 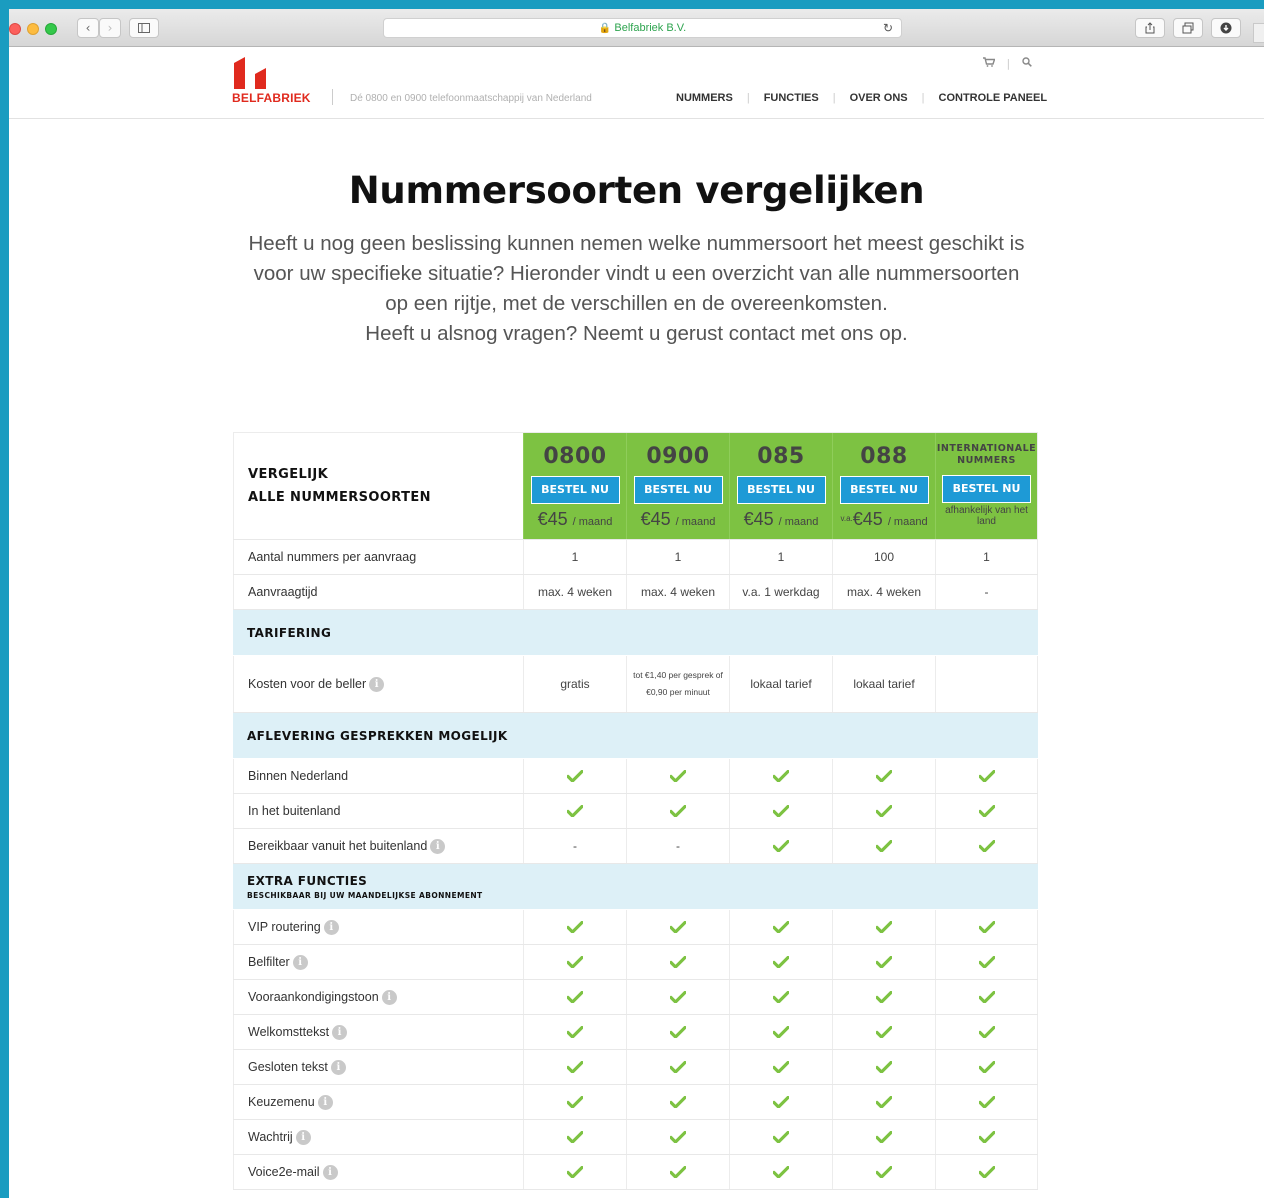 What do you see at coordinates (635, 736) in the screenshot?
I see `section-header-aflevering: AFLEVERING GESPREKKEN MOGELIJK` at bounding box center [635, 736].